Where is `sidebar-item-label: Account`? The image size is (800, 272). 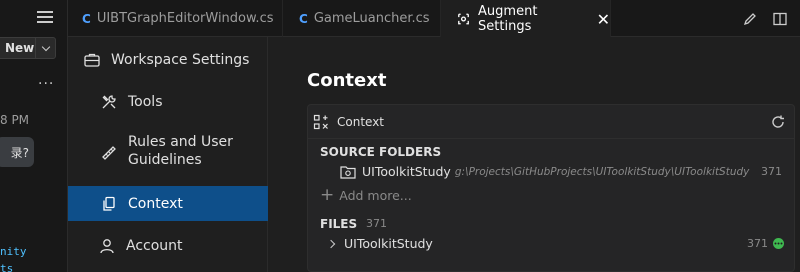
sidebar-item-label: Account is located at coordinates (154, 246).